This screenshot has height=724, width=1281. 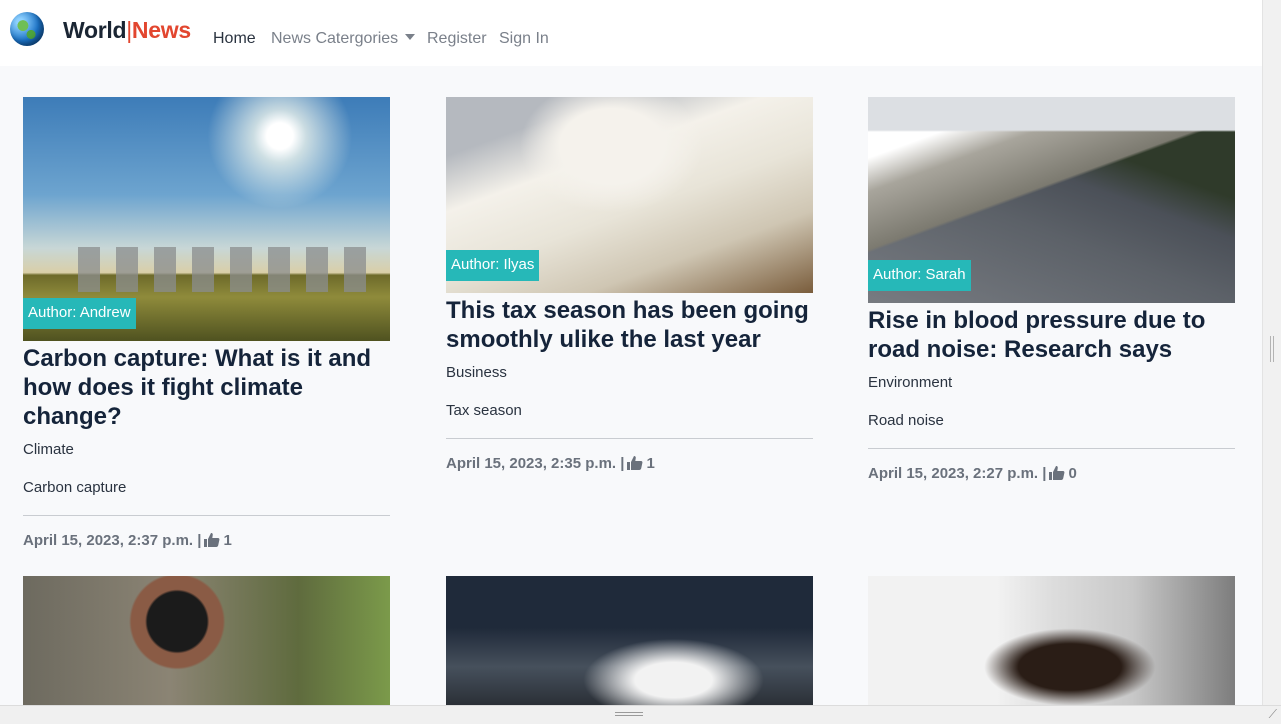 What do you see at coordinates (95, 30) in the screenshot?
I see `brand-world: World` at bounding box center [95, 30].